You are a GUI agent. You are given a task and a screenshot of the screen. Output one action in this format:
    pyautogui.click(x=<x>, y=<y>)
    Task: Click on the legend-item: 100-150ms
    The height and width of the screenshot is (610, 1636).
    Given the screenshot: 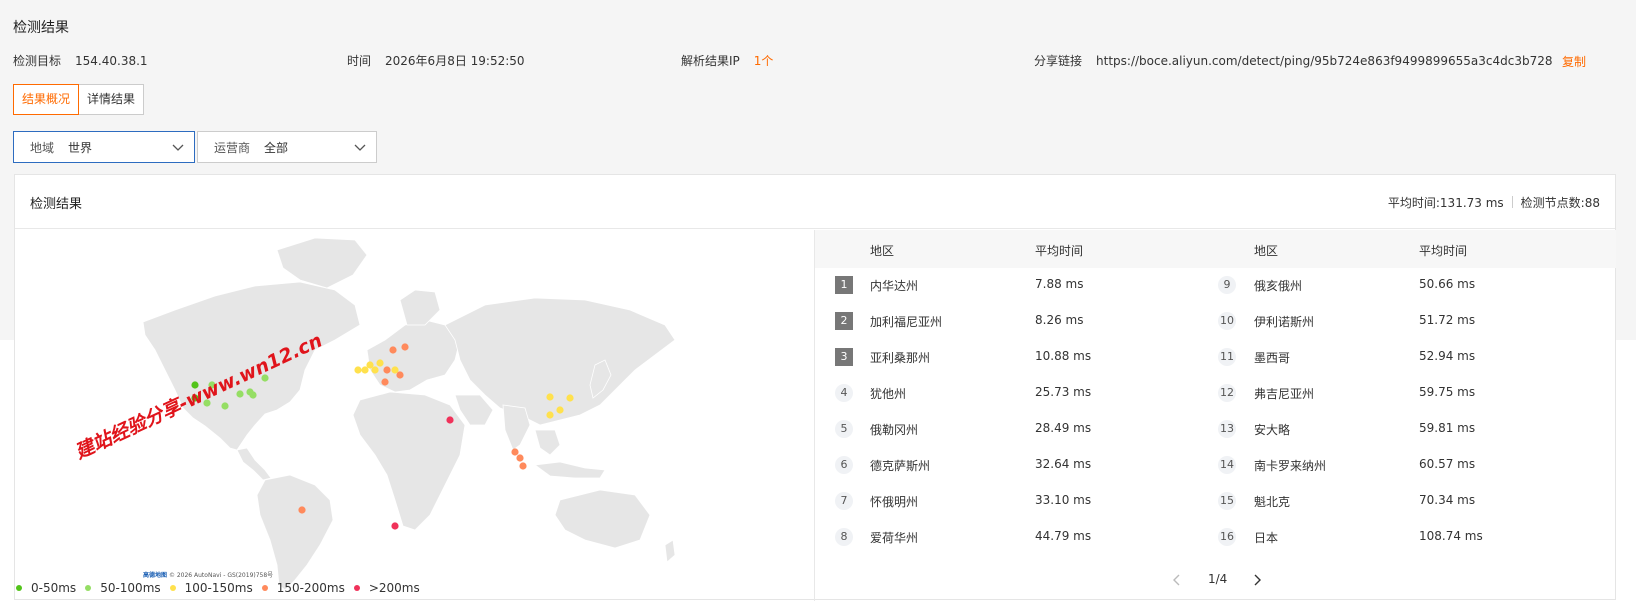 What is the action you would take?
    pyautogui.click(x=211, y=588)
    